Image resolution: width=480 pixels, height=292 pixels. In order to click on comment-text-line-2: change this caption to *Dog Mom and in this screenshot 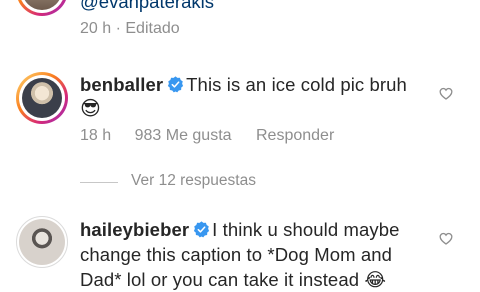, I will do `click(236, 254)`.